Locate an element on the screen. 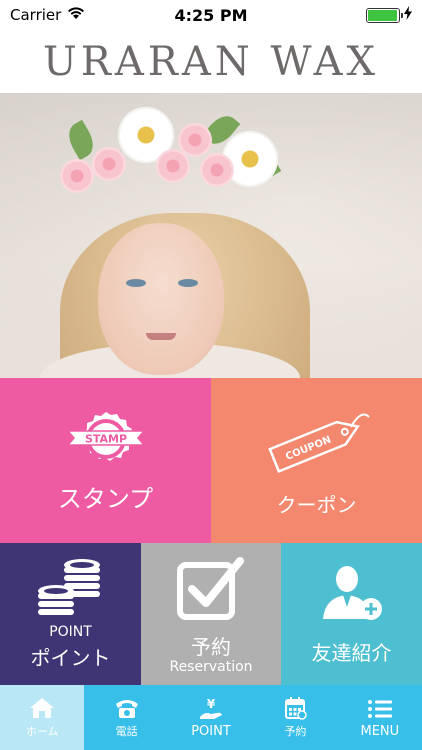  tab-reservation: 予約 is located at coordinates (295, 717).